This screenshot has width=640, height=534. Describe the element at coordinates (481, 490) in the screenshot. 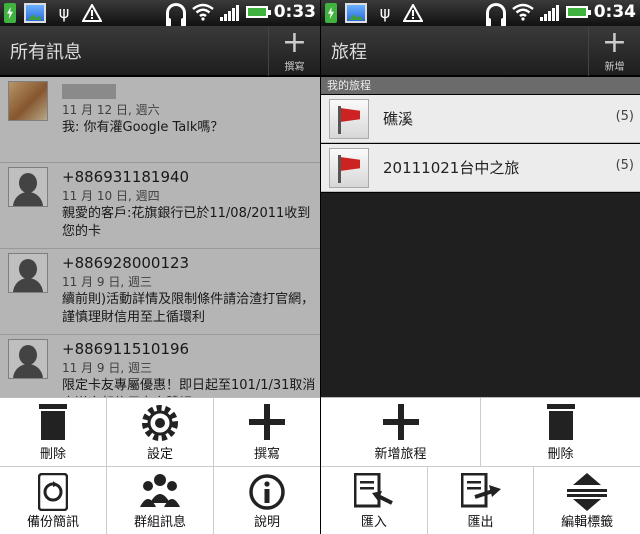

I see `export-icon` at that location.